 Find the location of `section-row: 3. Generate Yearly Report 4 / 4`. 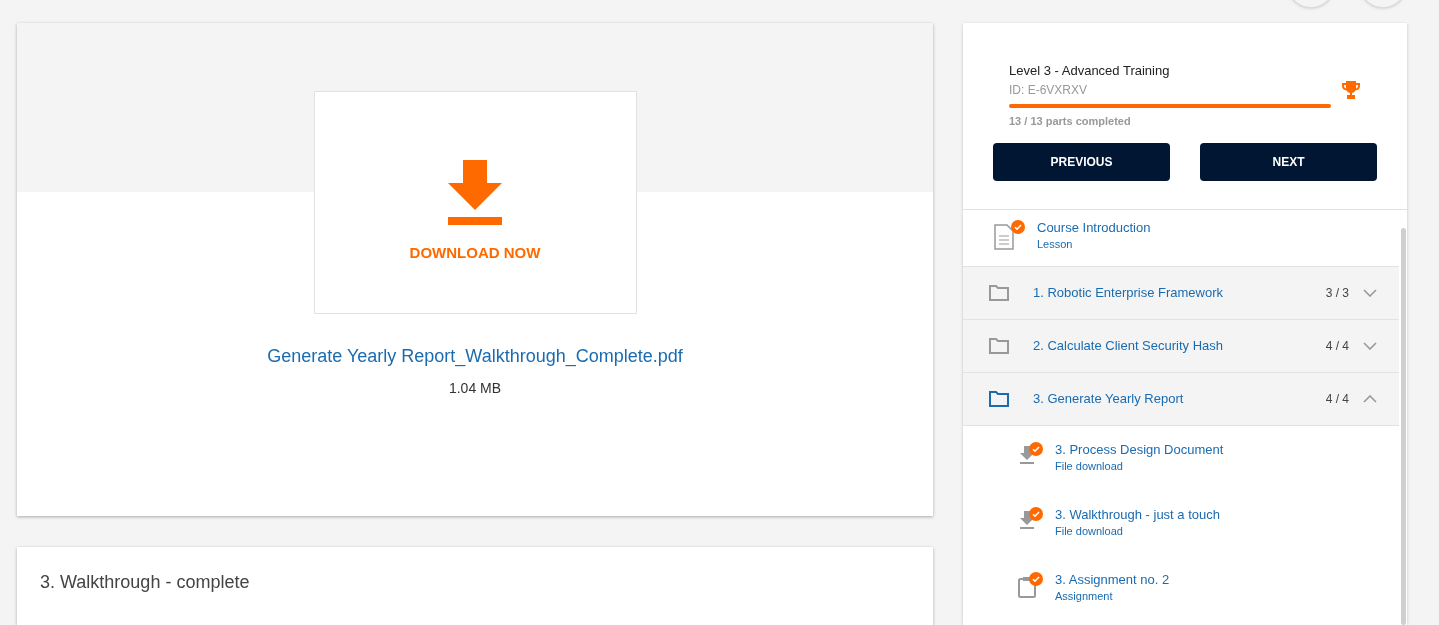

section-row: 3. Generate Yearly Report 4 / 4 is located at coordinates (1181, 399).